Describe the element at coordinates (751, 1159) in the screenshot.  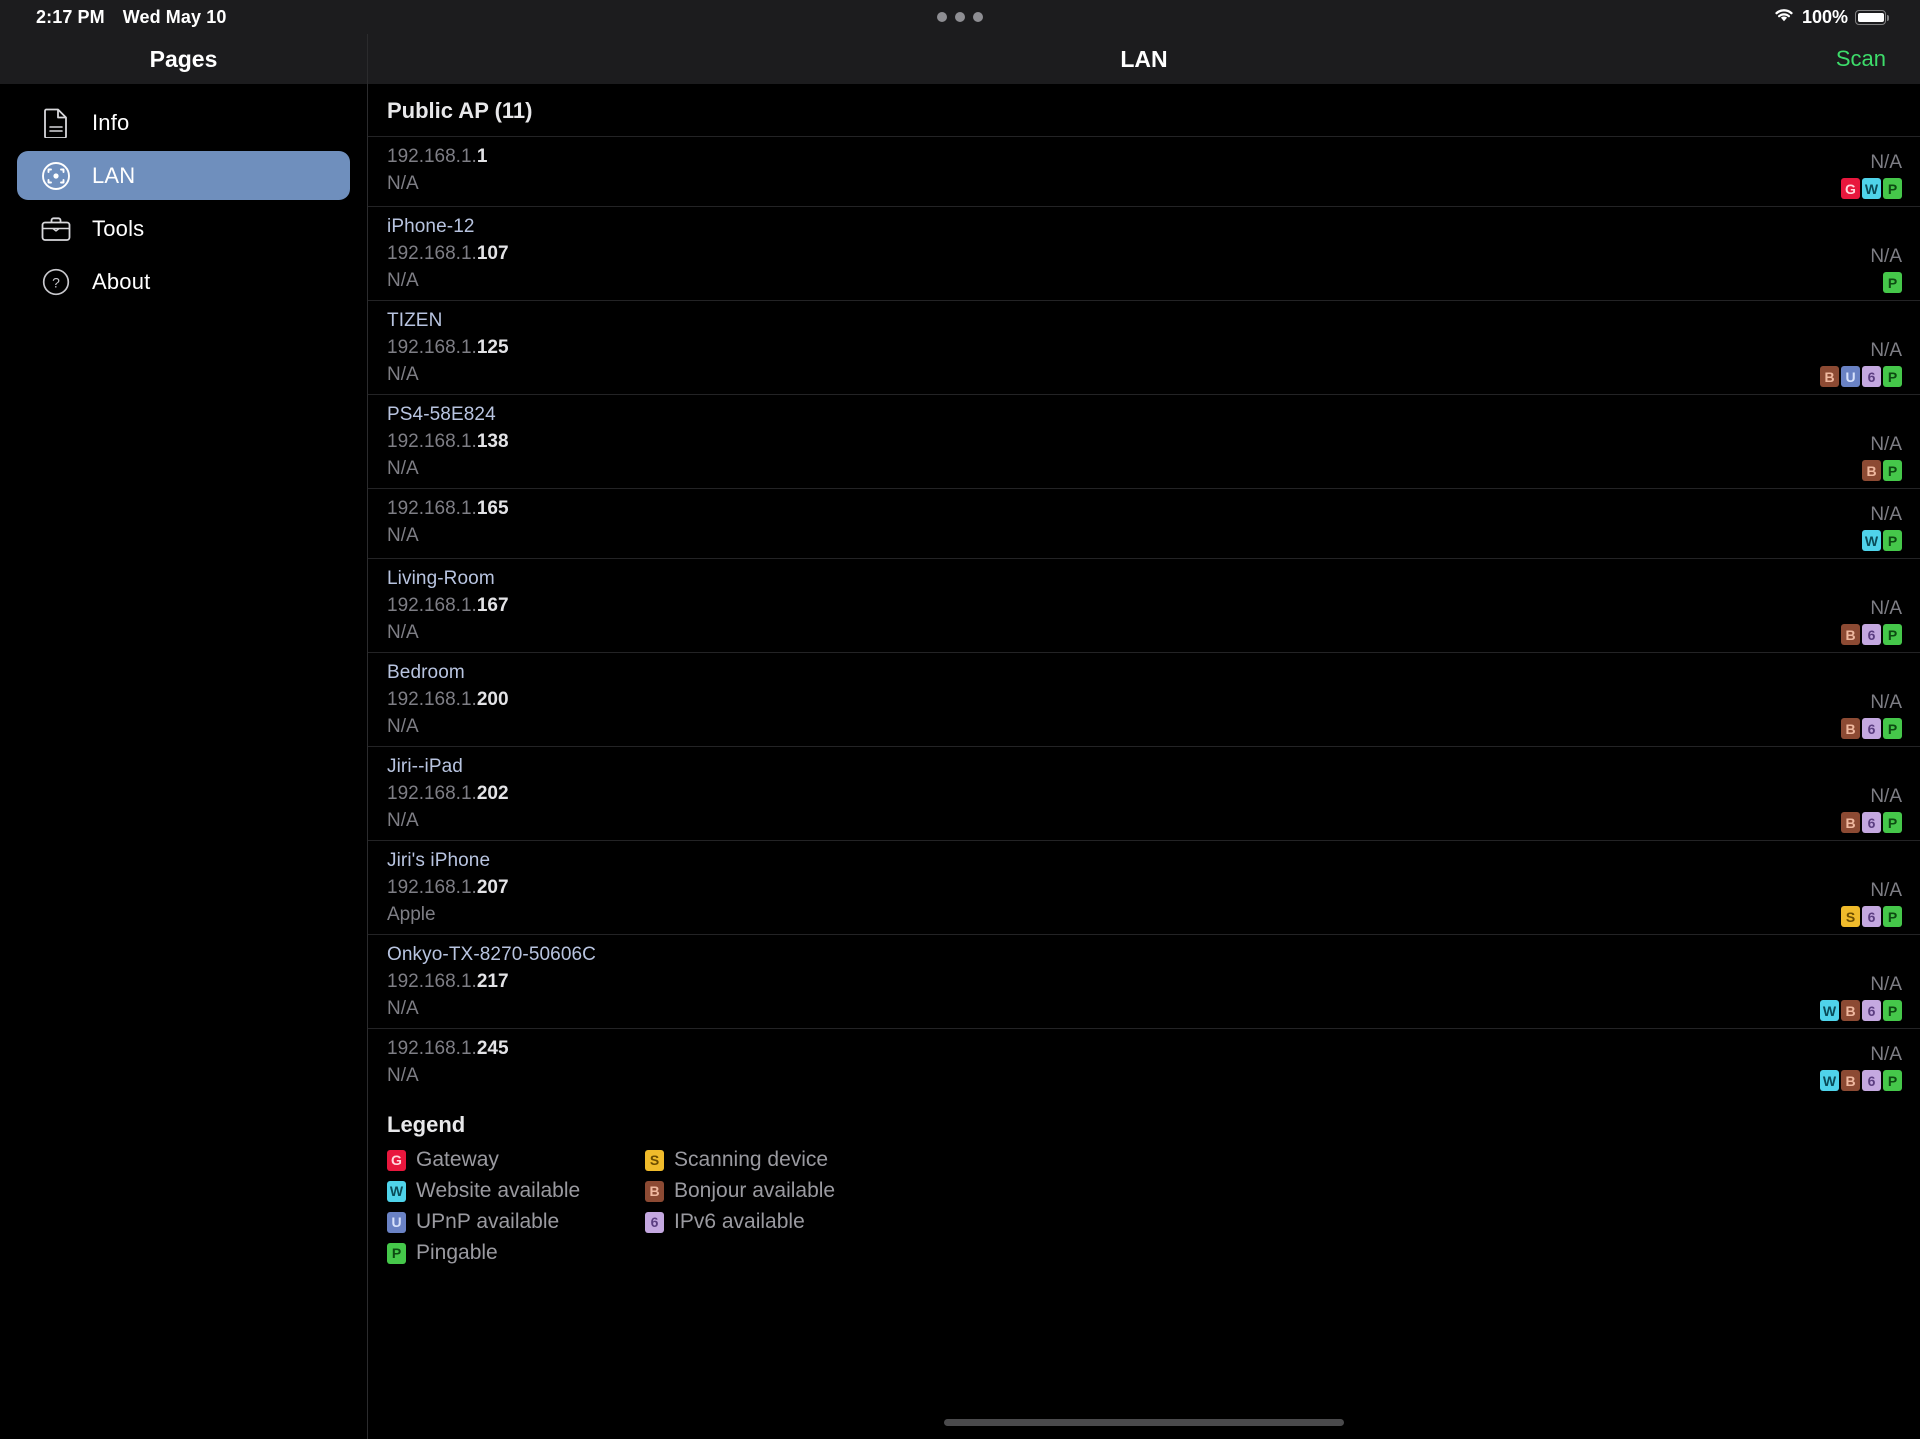
I see `legend-label: Scanning device` at that location.